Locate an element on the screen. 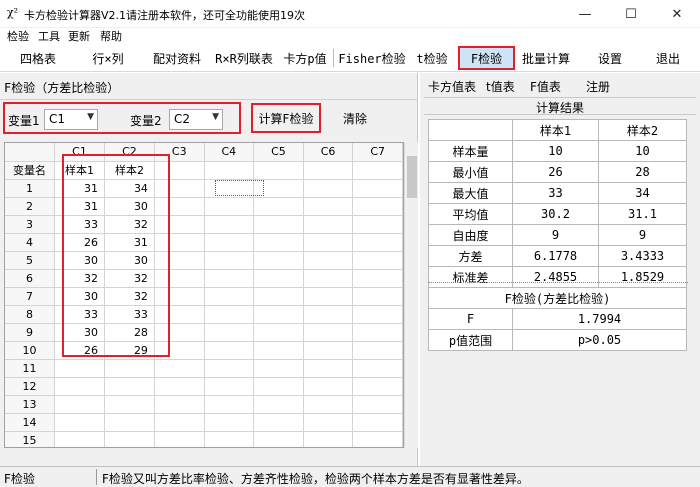 The height and width of the screenshot is (487, 700). toolbar-batch-compute: 批量计算 is located at coordinates (546, 58).